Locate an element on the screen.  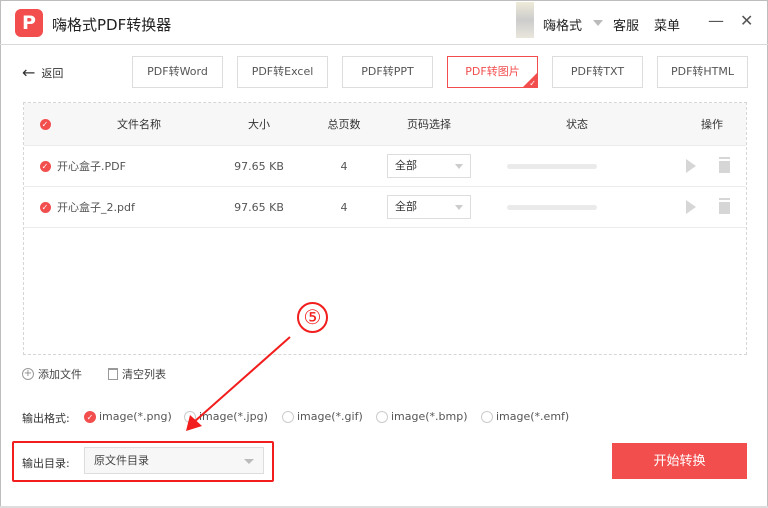
check-icon: ✓ is located at coordinates (532, 83).